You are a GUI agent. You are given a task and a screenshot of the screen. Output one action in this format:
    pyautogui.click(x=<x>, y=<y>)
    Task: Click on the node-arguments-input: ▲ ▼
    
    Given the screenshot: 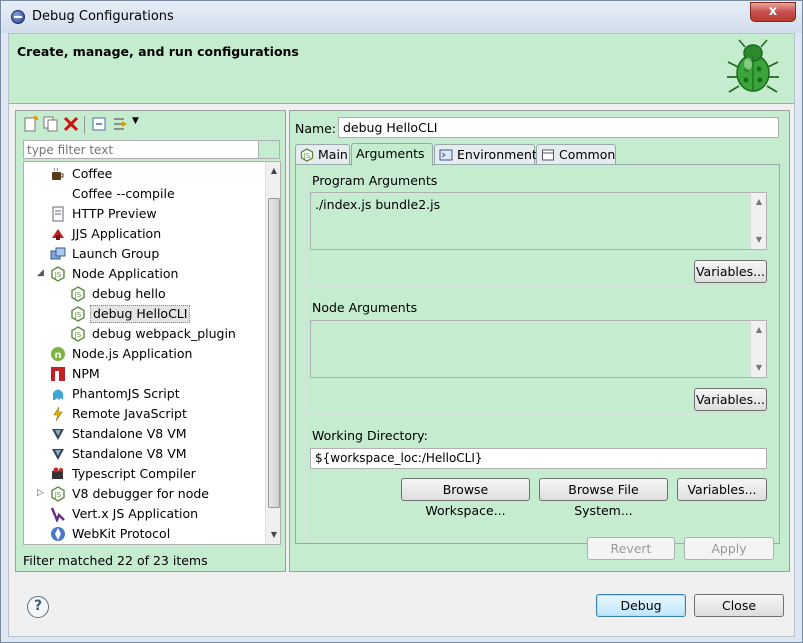 What is the action you would take?
    pyautogui.click(x=538, y=349)
    